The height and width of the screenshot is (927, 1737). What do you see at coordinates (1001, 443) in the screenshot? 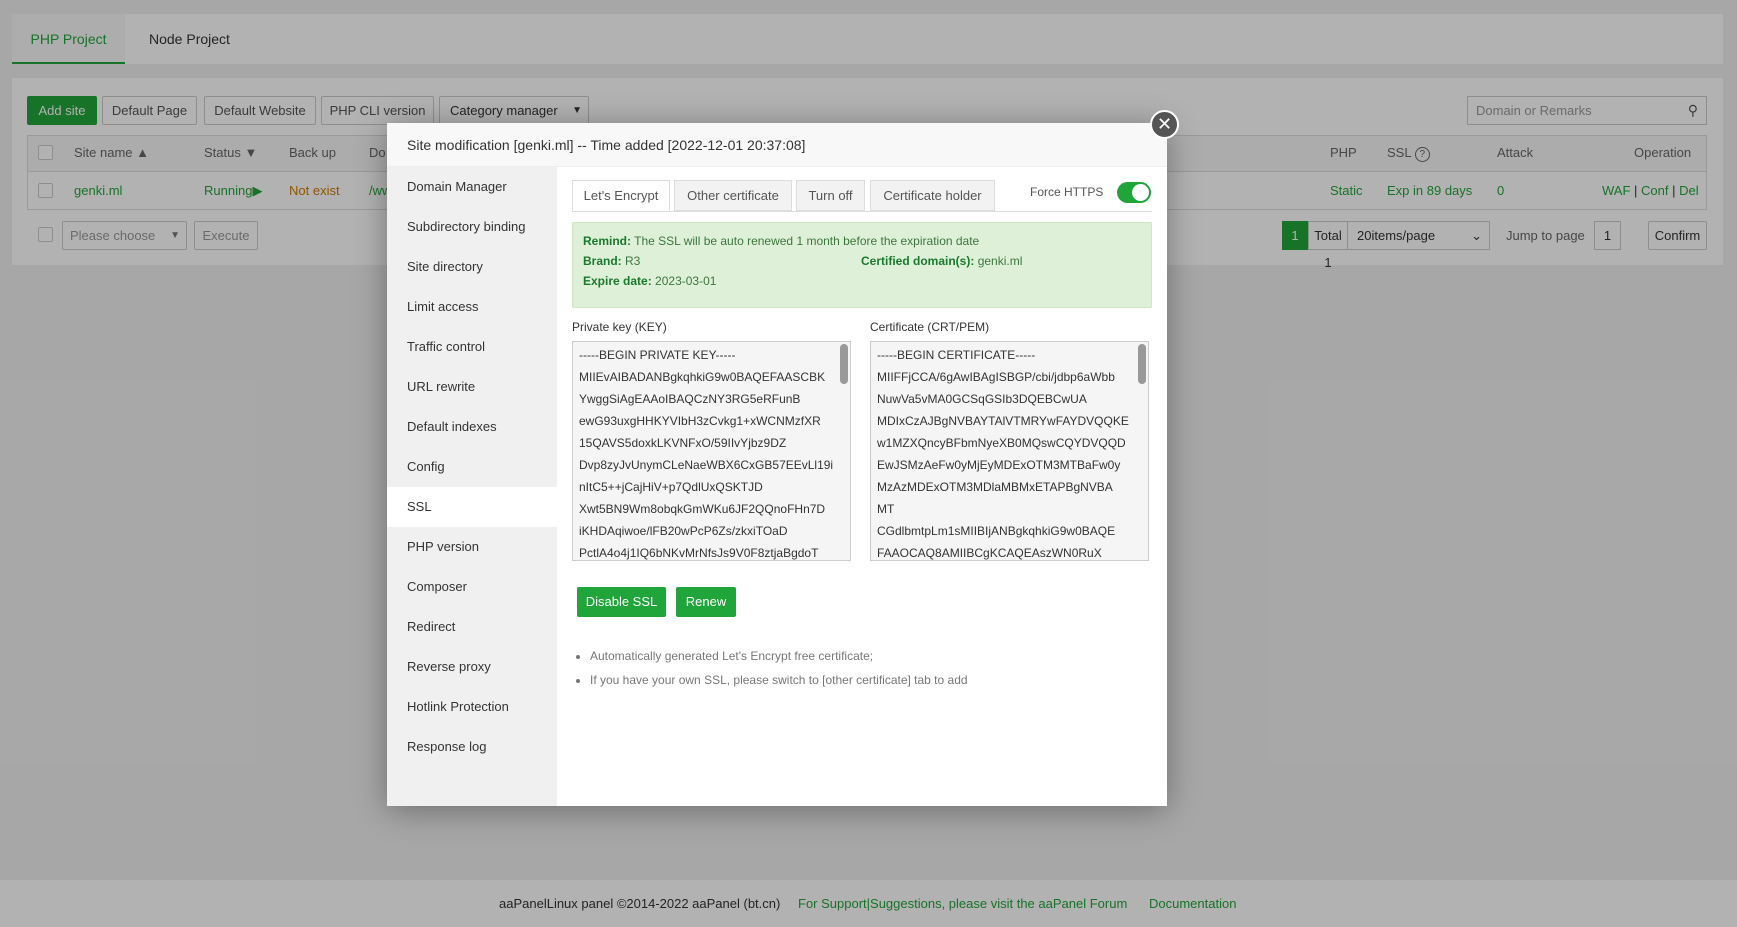
I see `text-line: w1MZXQncyBFbmNyeXB0MQswCQYDVQQD` at bounding box center [1001, 443].